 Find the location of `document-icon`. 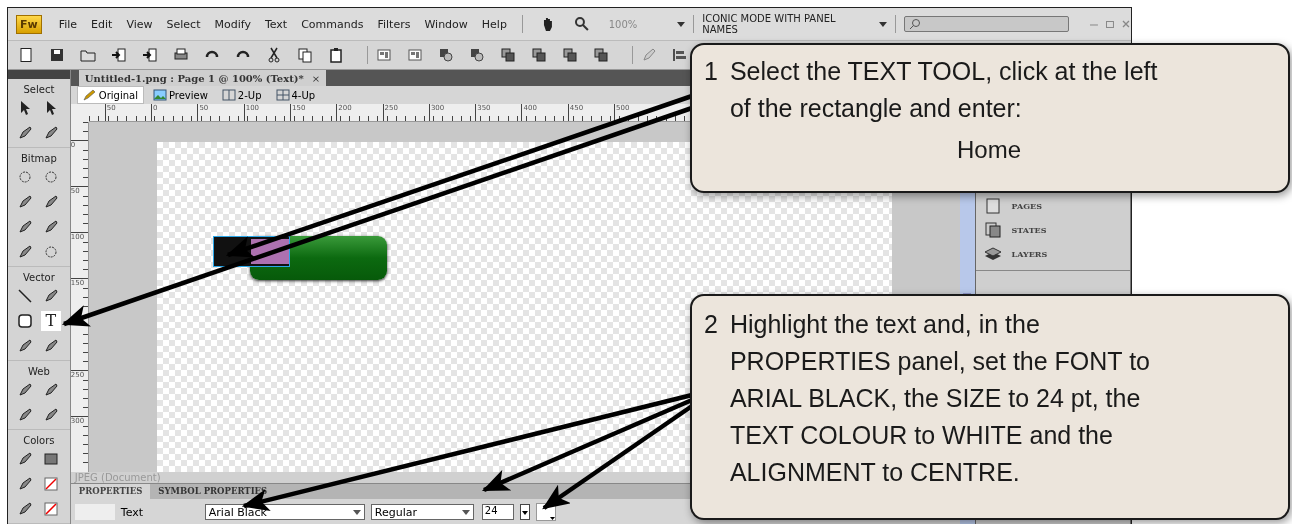

document-icon is located at coordinates (26, 55).